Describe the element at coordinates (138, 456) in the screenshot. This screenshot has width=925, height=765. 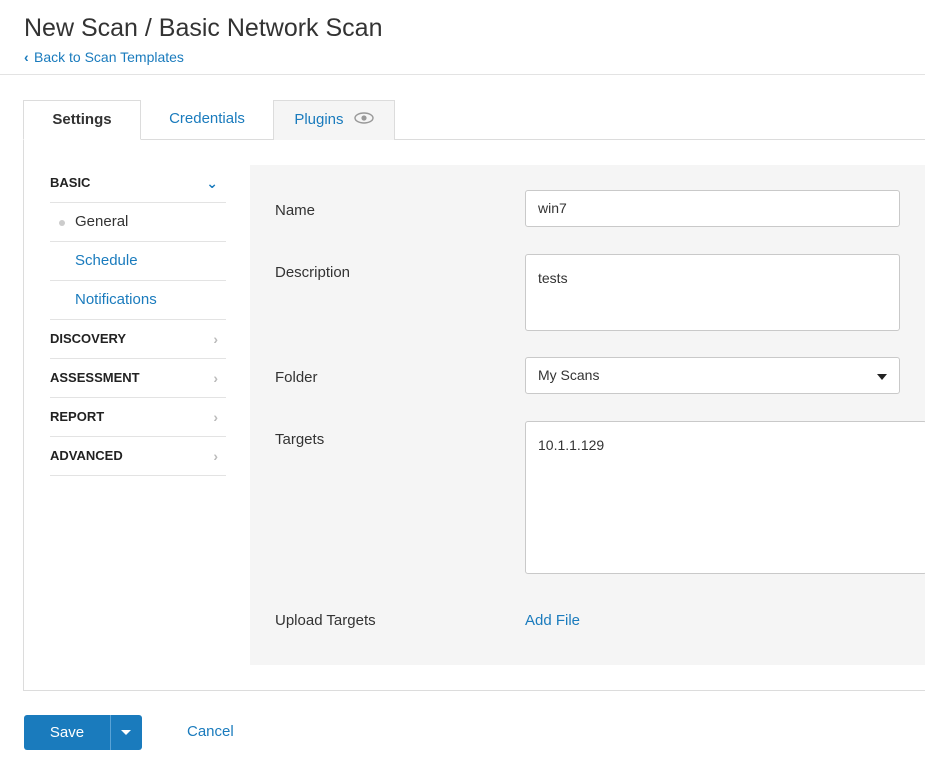
I see `sidebar-section-advanced: ADVANCED ›` at that location.